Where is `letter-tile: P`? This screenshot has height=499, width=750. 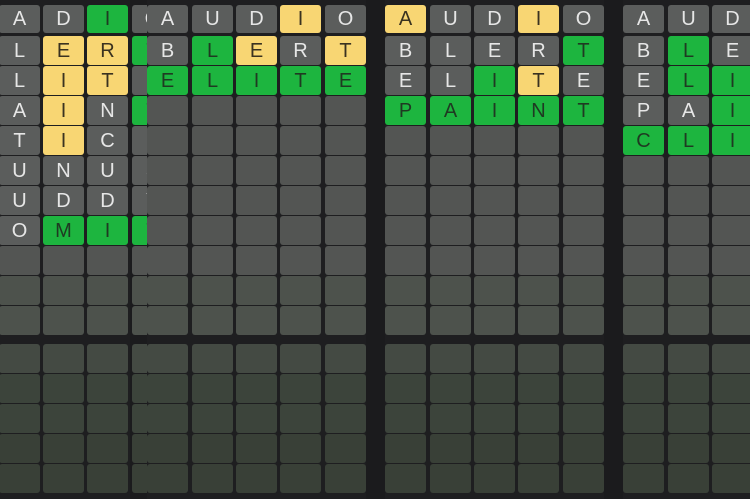 letter-tile: P is located at coordinates (405, 110).